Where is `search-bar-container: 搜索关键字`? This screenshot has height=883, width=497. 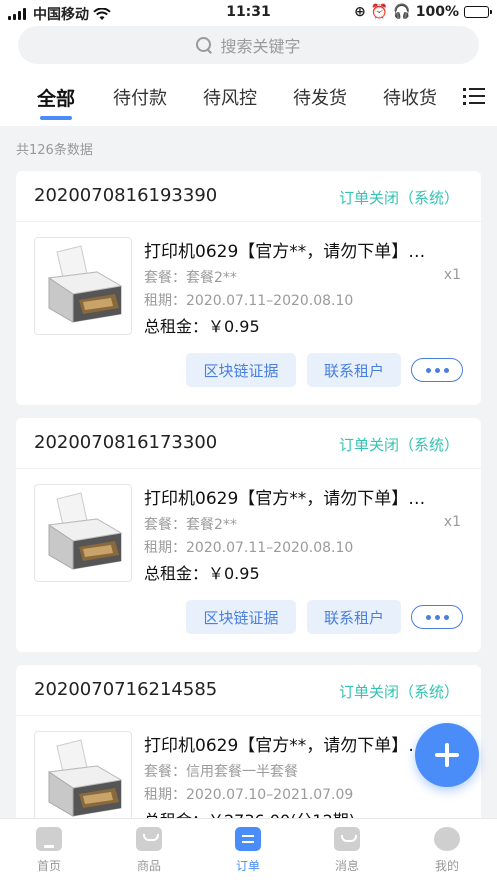
search-bar-container: 搜索关键字 is located at coordinates (248, 49).